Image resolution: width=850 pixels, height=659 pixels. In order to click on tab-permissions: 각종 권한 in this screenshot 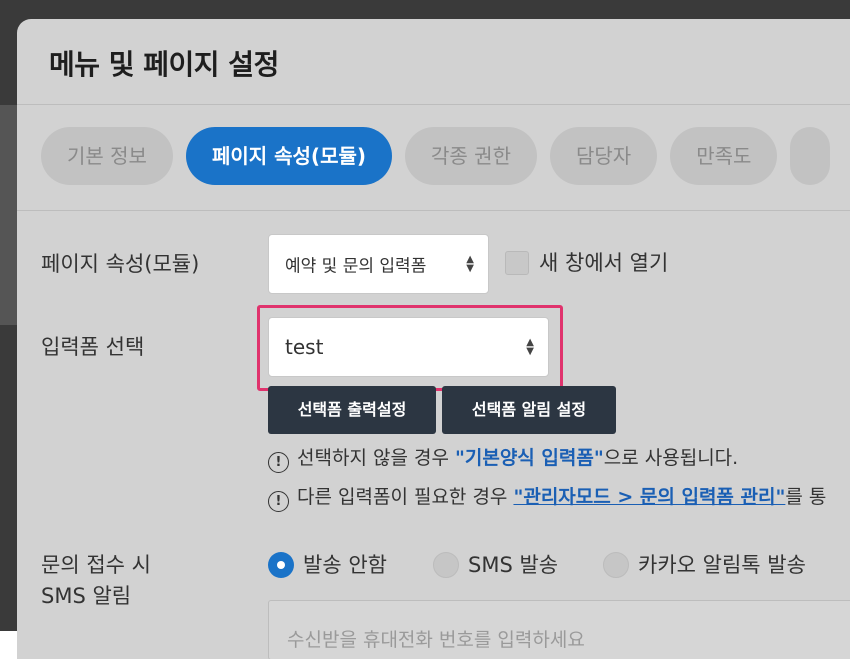, I will do `click(471, 156)`.